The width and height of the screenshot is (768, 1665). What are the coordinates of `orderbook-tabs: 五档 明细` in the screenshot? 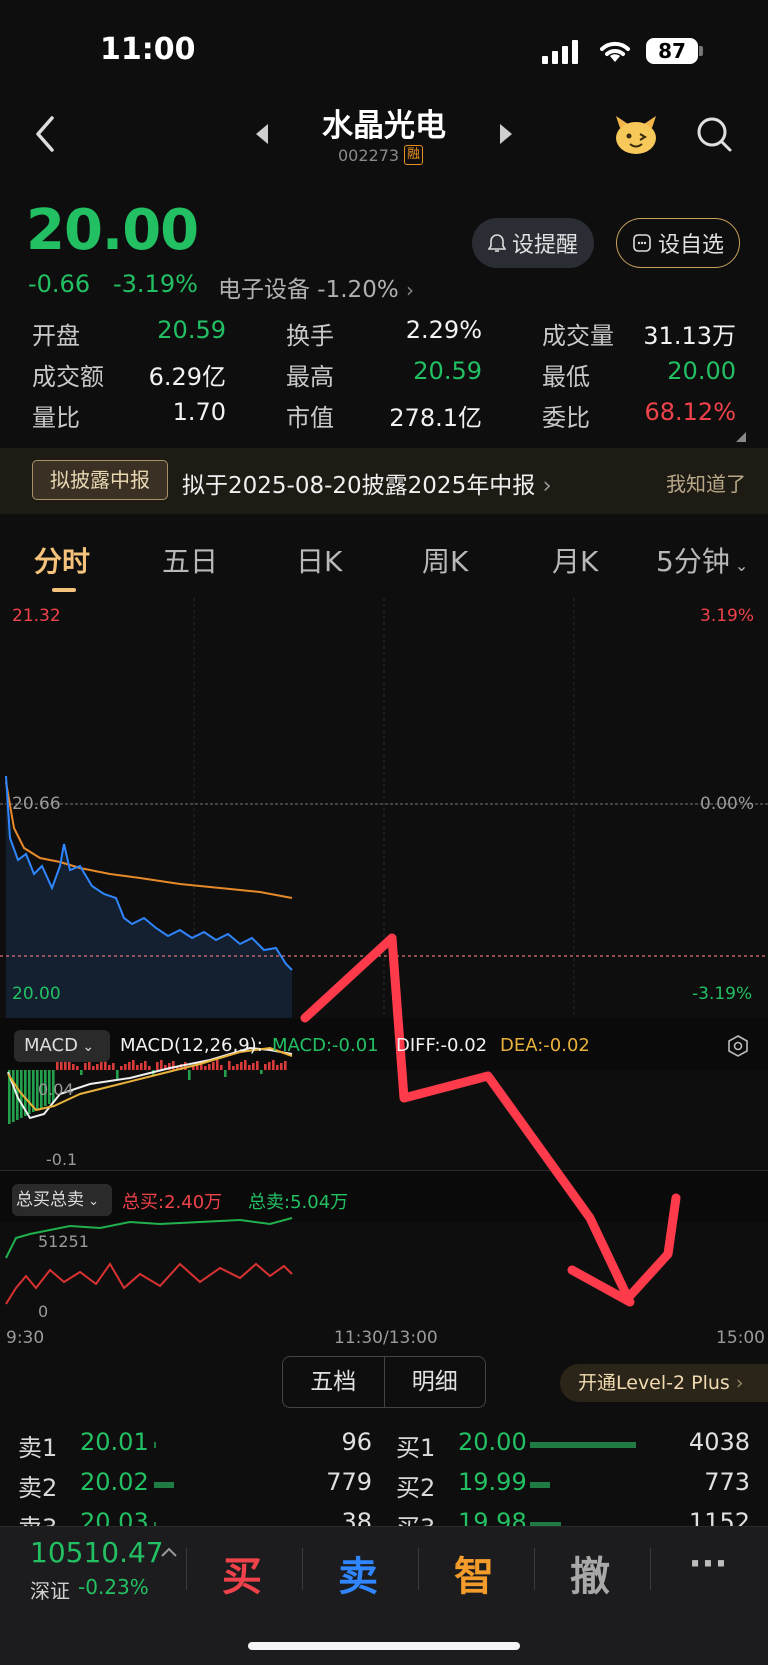 It's located at (384, 1382).